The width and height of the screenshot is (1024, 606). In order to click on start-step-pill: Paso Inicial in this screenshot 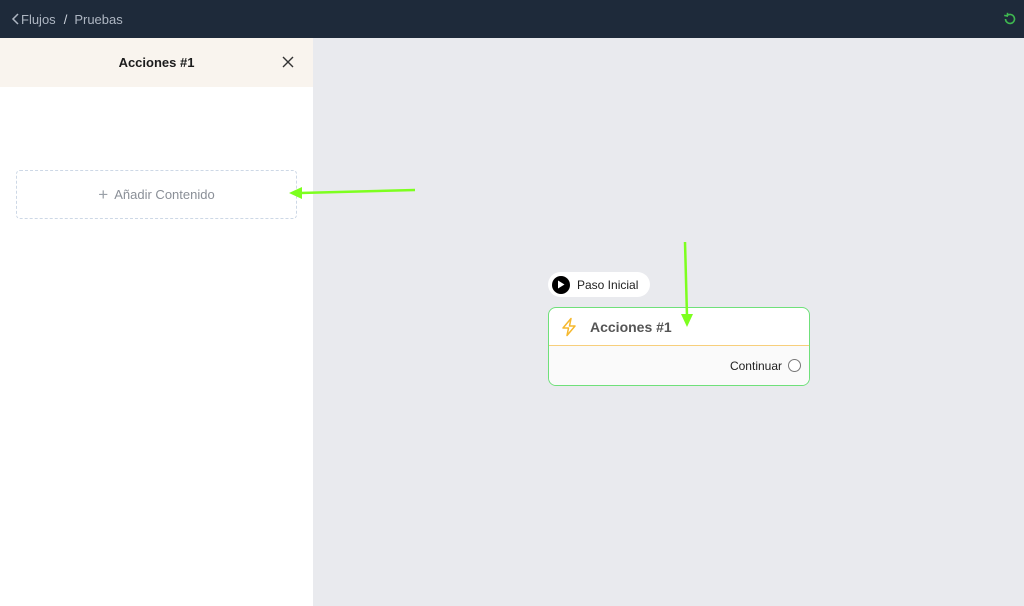, I will do `click(599, 284)`.